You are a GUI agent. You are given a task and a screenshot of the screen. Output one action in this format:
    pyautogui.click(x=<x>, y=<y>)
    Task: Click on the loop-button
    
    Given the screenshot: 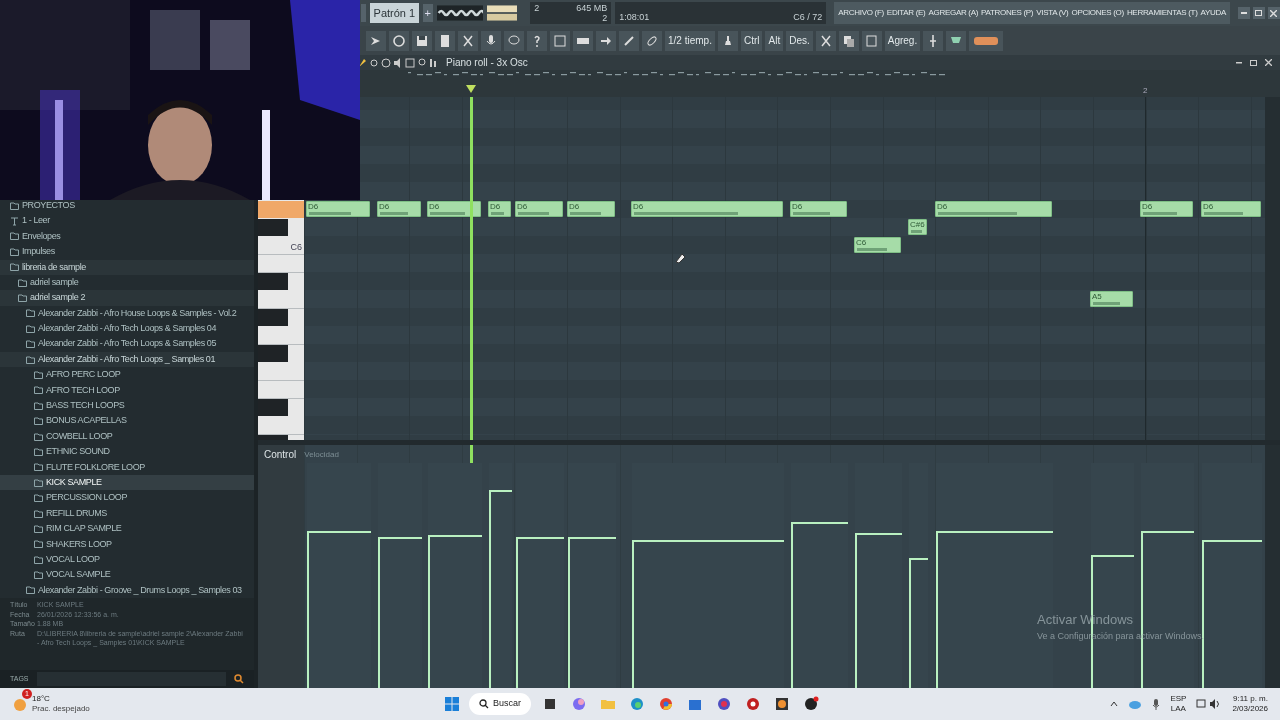 What is the action you would take?
    pyautogui.click(x=399, y=40)
    